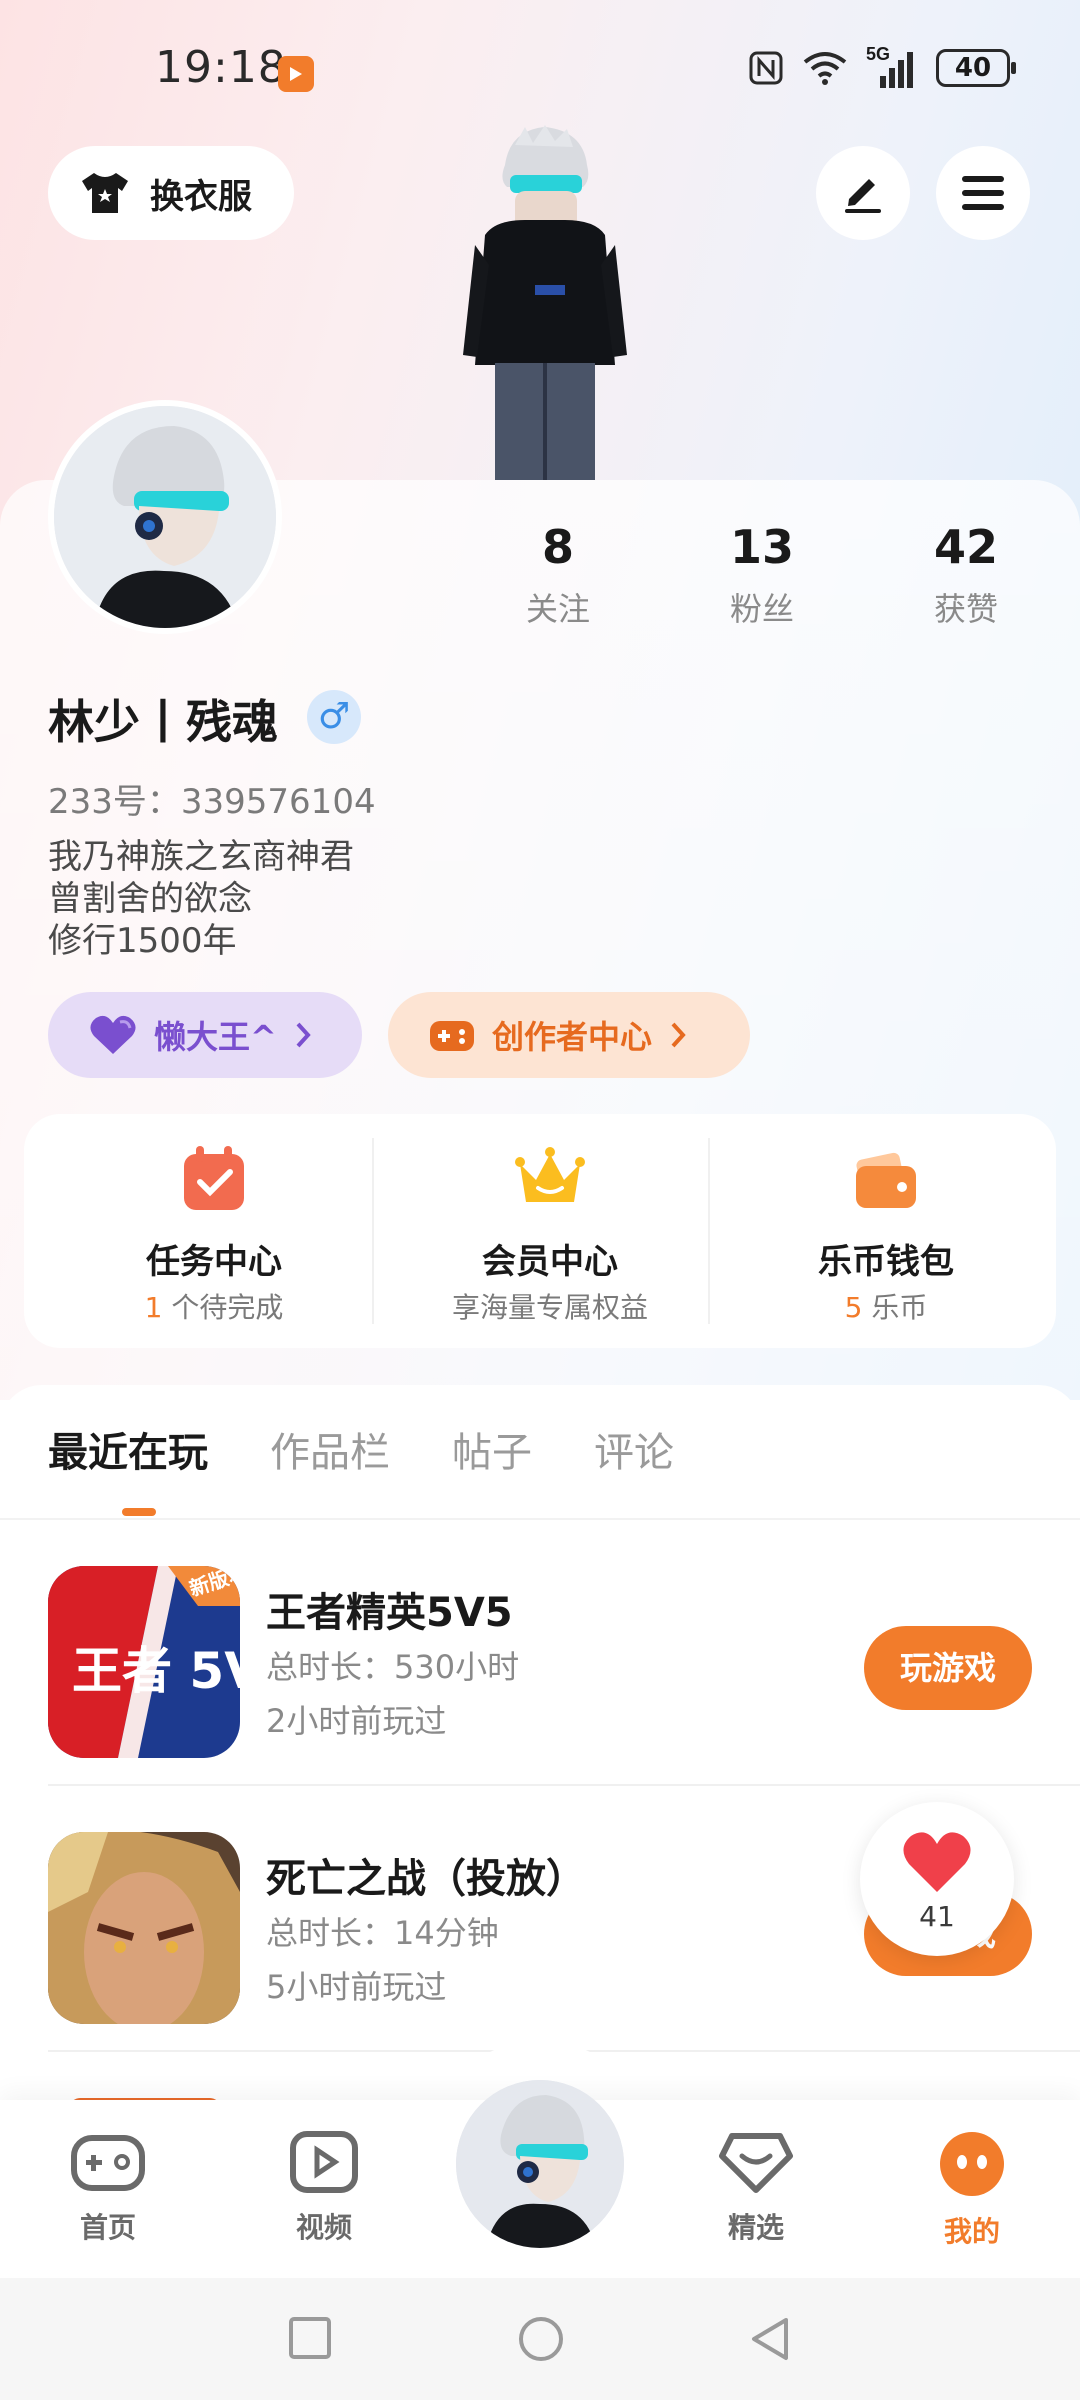 This screenshot has height=2400, width=1080. I want to click on game-icon, so click(144, 1928).